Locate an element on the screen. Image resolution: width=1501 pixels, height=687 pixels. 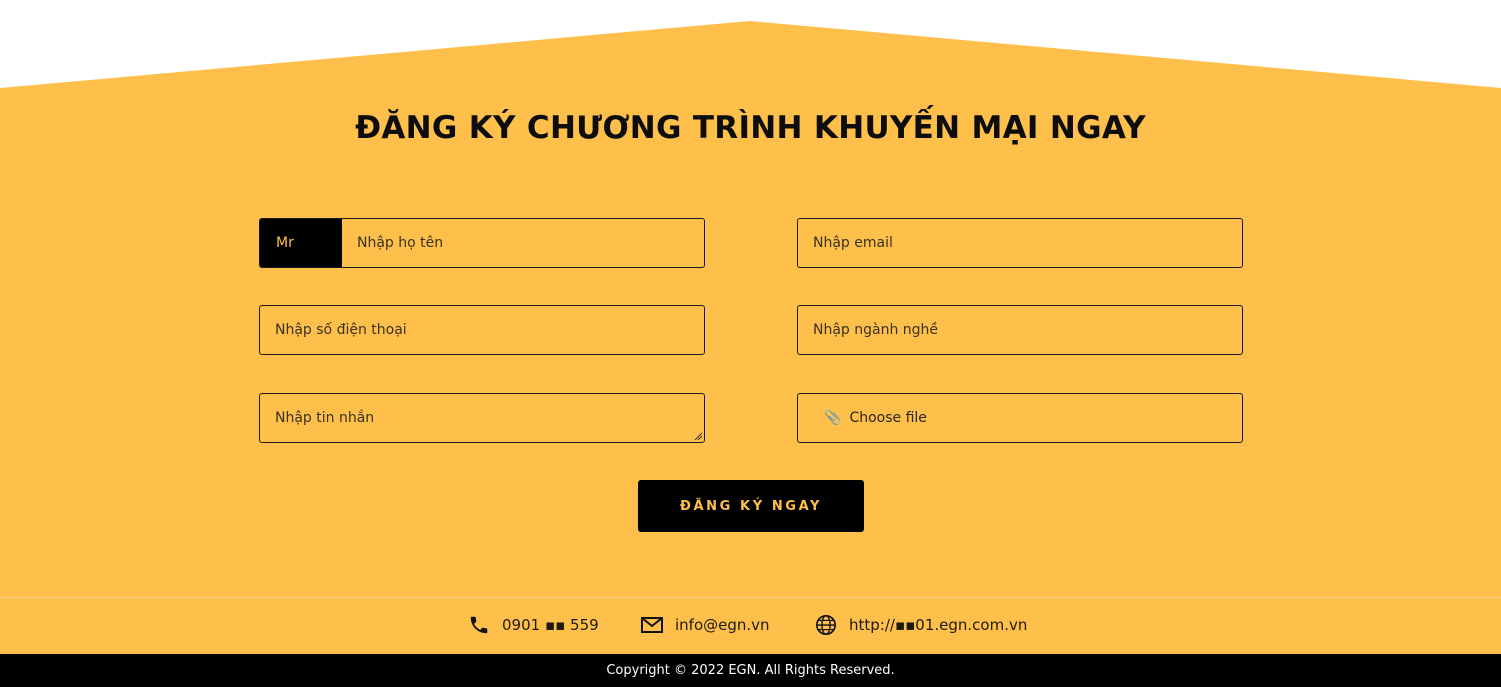
contact-phone: 0901 ▪▪ 559 is located at coordinates (533, 625).